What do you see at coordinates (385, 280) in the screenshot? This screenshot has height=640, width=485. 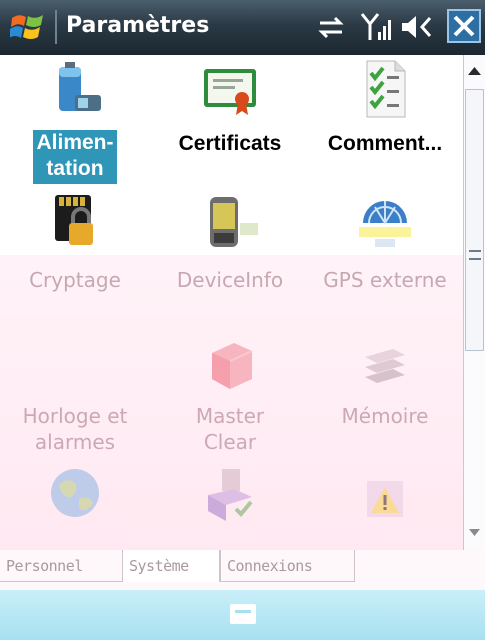 I see `item-label: GPS externe` at bounding box center [385, 280].